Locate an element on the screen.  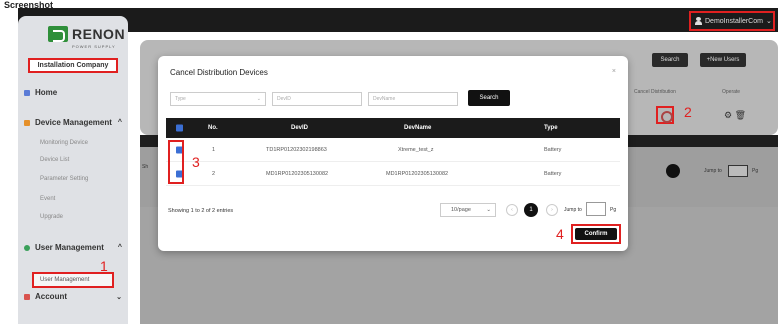
sidebar-subitem-event: Event is located at coordinates (47, 199).